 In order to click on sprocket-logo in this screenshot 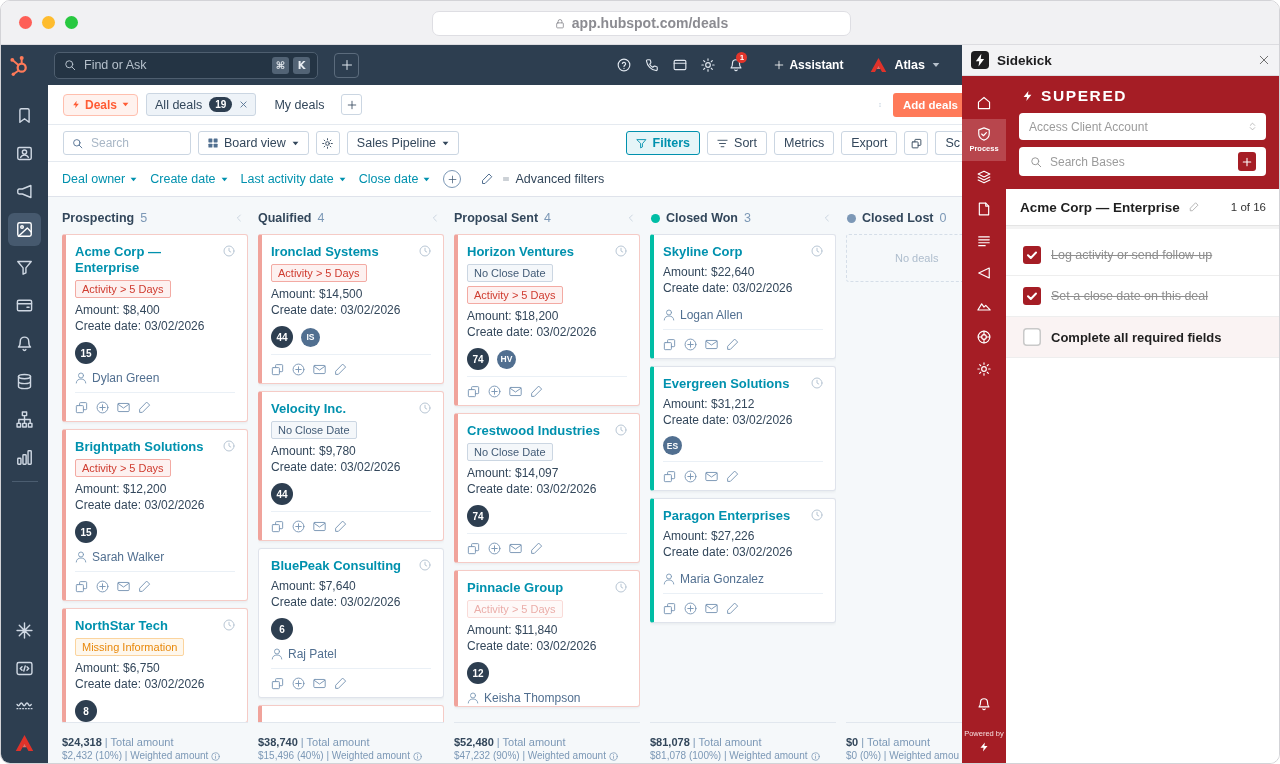, I will do `click(19, 65)`.